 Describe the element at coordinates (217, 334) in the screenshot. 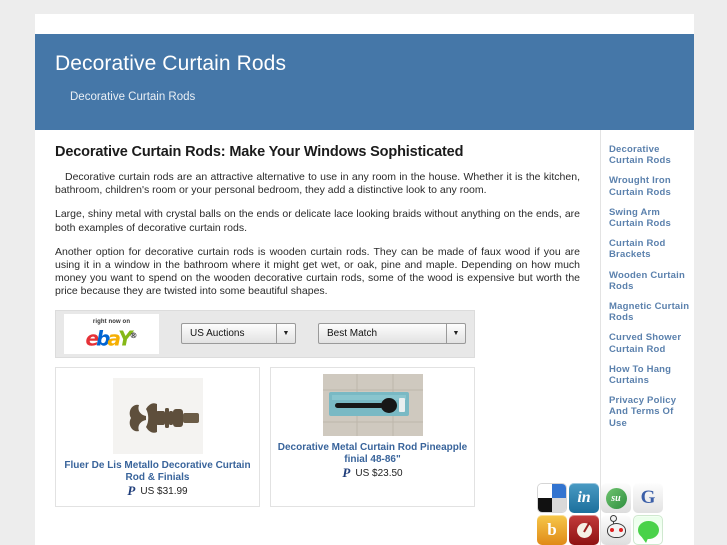

I see `auction-region-value: US Auctions` at that location.